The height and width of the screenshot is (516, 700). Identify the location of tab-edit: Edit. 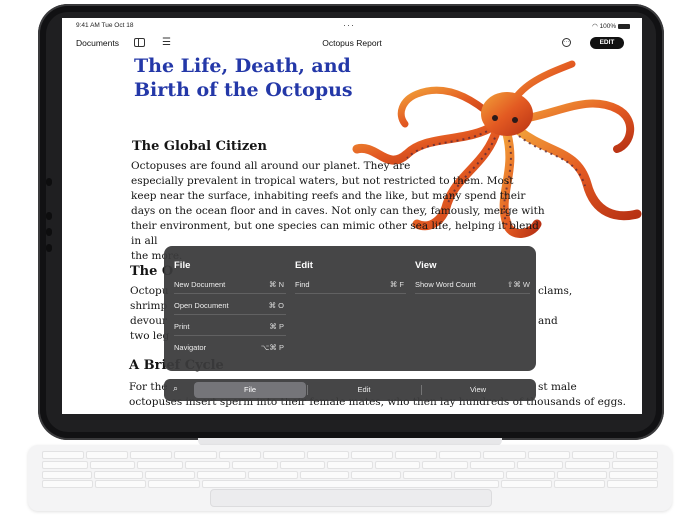
(364, 390).